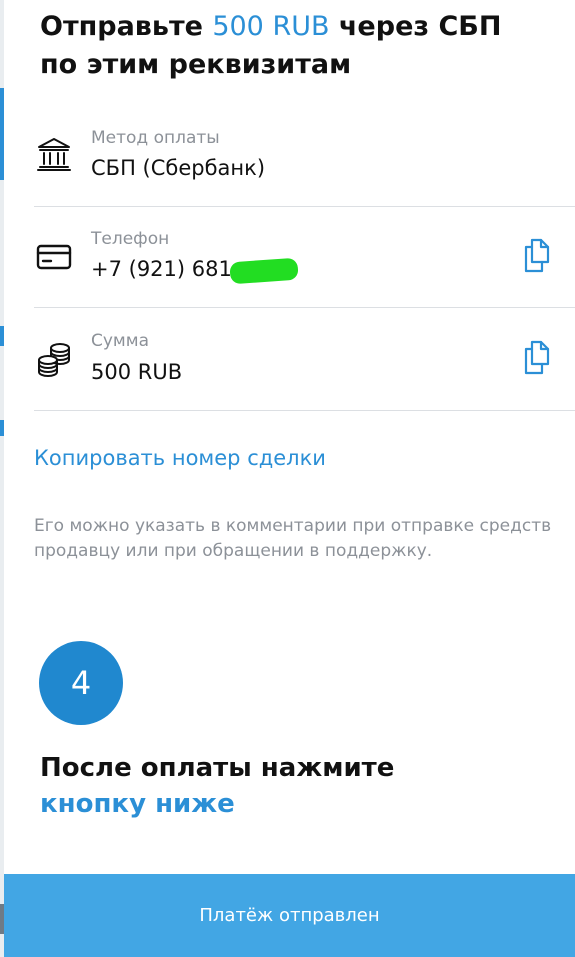  Describe the element at coordinates (130, 239) in the screenshot. I see `phone-label: Телефон` at that location.